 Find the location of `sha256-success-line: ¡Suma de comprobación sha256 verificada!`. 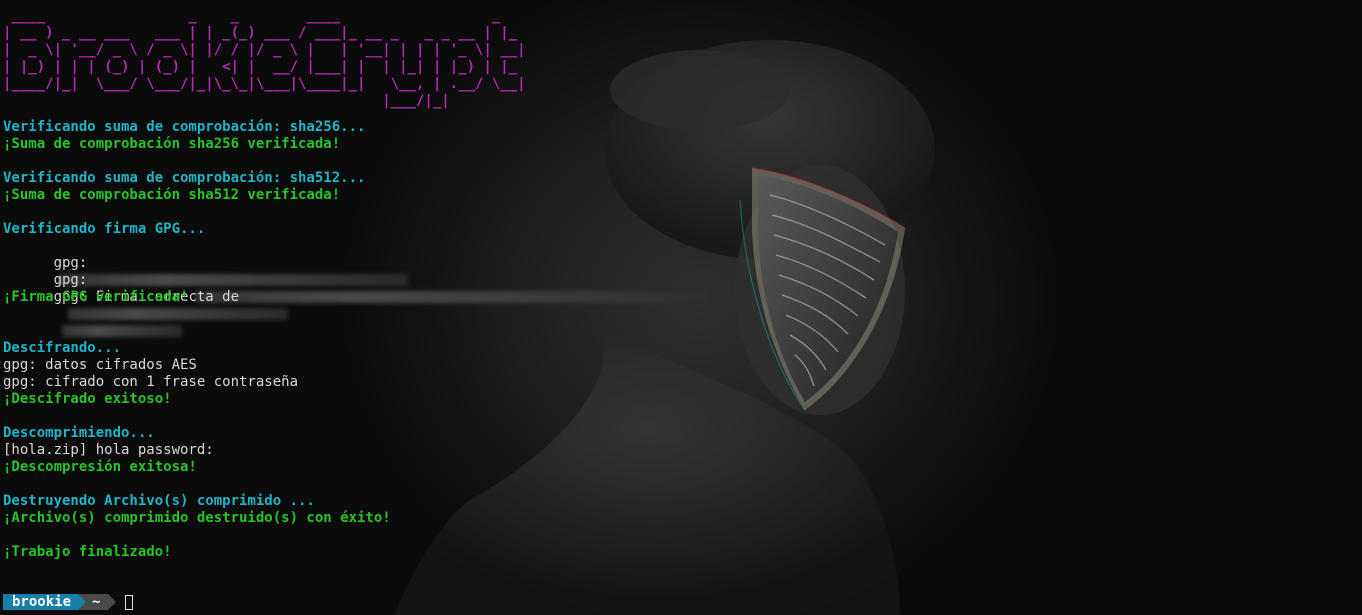

sha256-success-line: ¡Suma de comprobación sha256 verificada! is located at coordinates (172, 144).